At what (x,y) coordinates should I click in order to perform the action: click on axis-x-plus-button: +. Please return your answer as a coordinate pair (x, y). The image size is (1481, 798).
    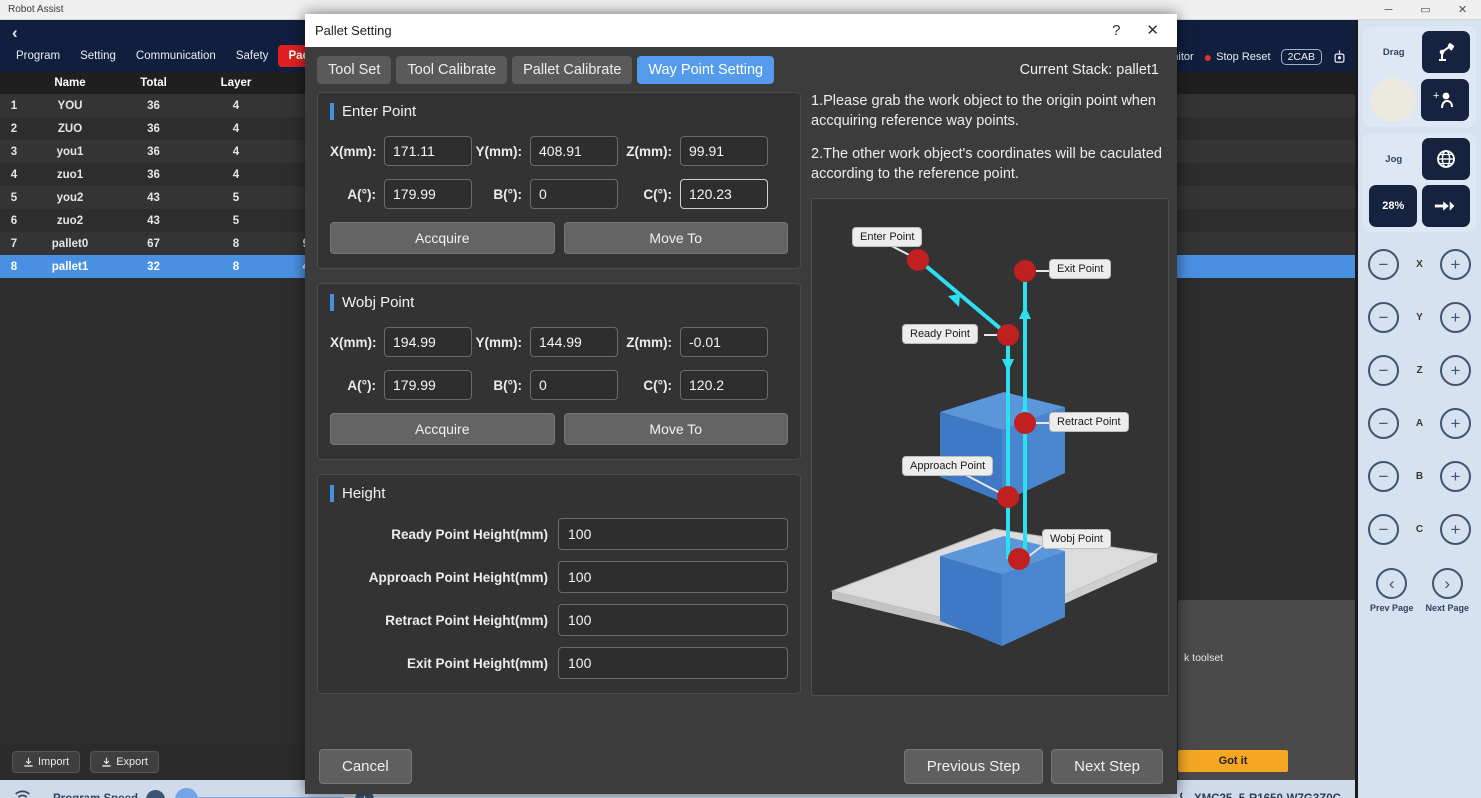
    Looking at the image, I should click on (1455, 264).